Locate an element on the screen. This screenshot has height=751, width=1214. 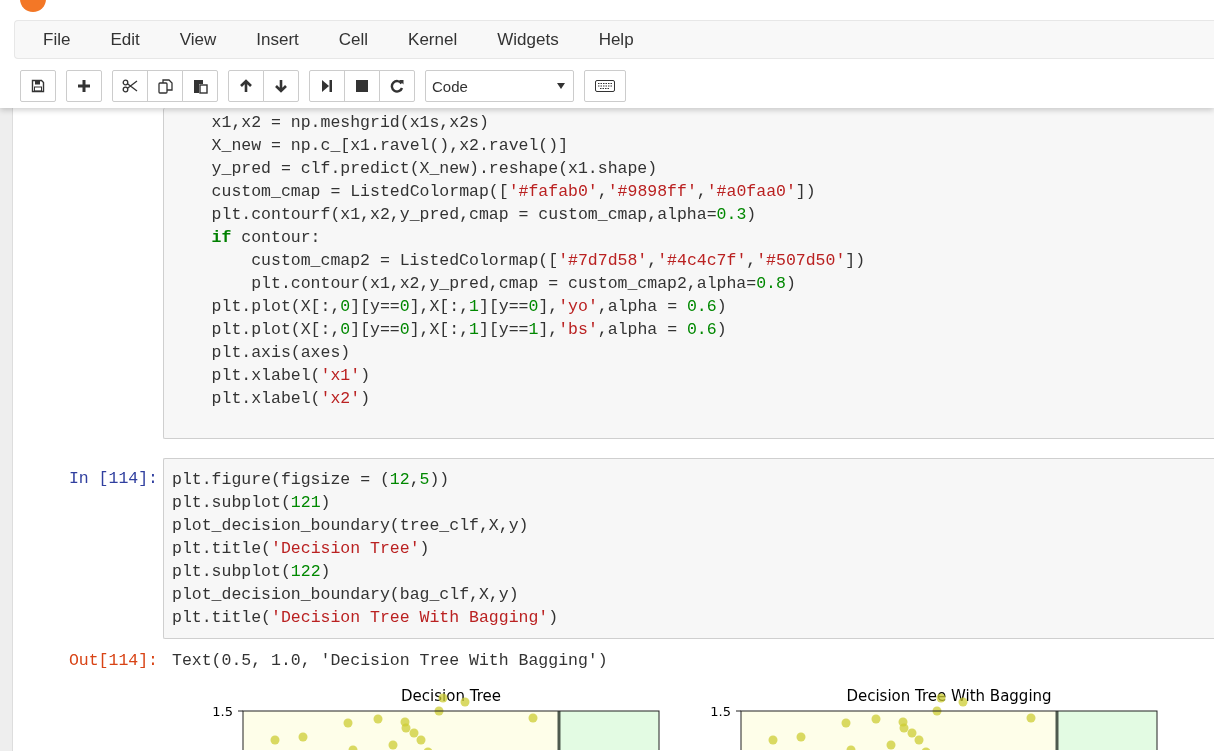
code-line: x1,x2 = np.meshgrid(x1s,x2s) is located at coordinates (350, 123).